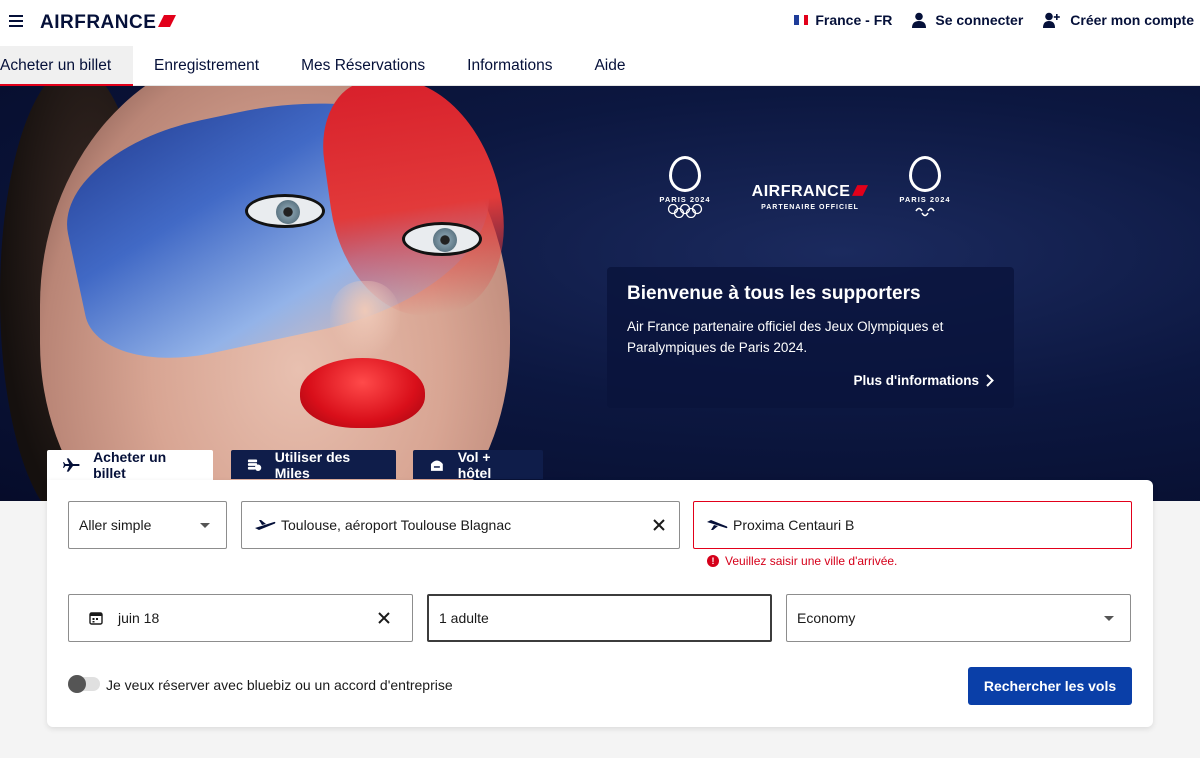  I want to click on signup-label: Créer mon compte, so click(1132, 20).